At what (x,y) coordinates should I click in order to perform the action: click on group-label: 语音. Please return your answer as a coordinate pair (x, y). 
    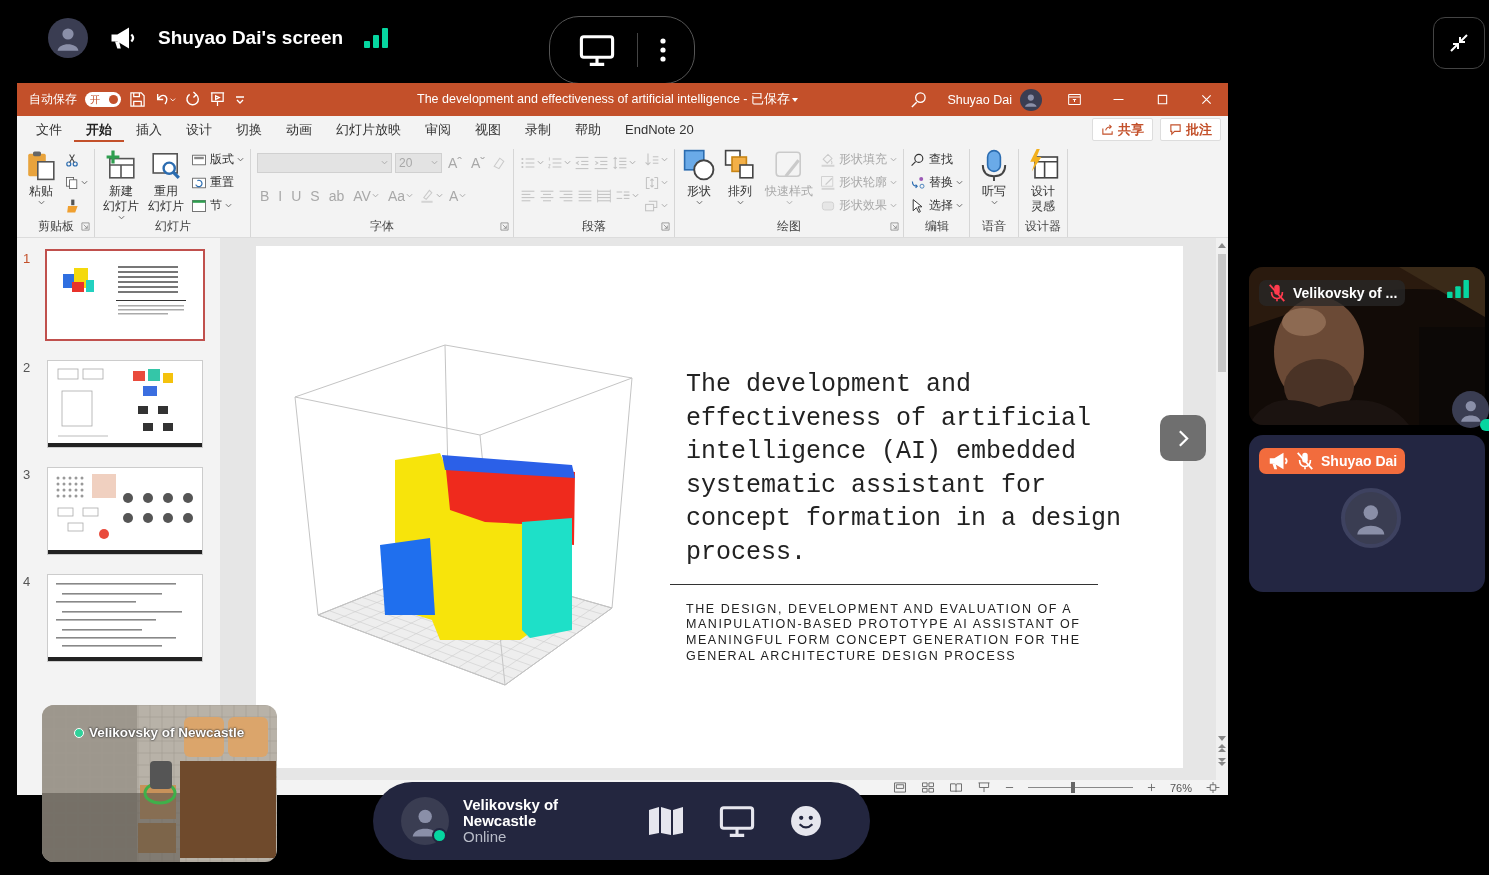
    Looking at the image, I should click on (994, 226).